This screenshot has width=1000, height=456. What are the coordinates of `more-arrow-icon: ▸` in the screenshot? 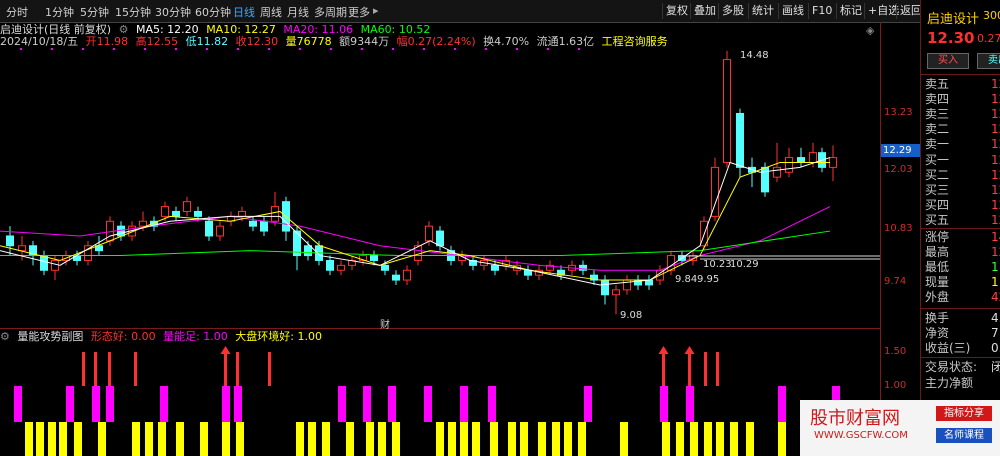 It's located at (376, 10).